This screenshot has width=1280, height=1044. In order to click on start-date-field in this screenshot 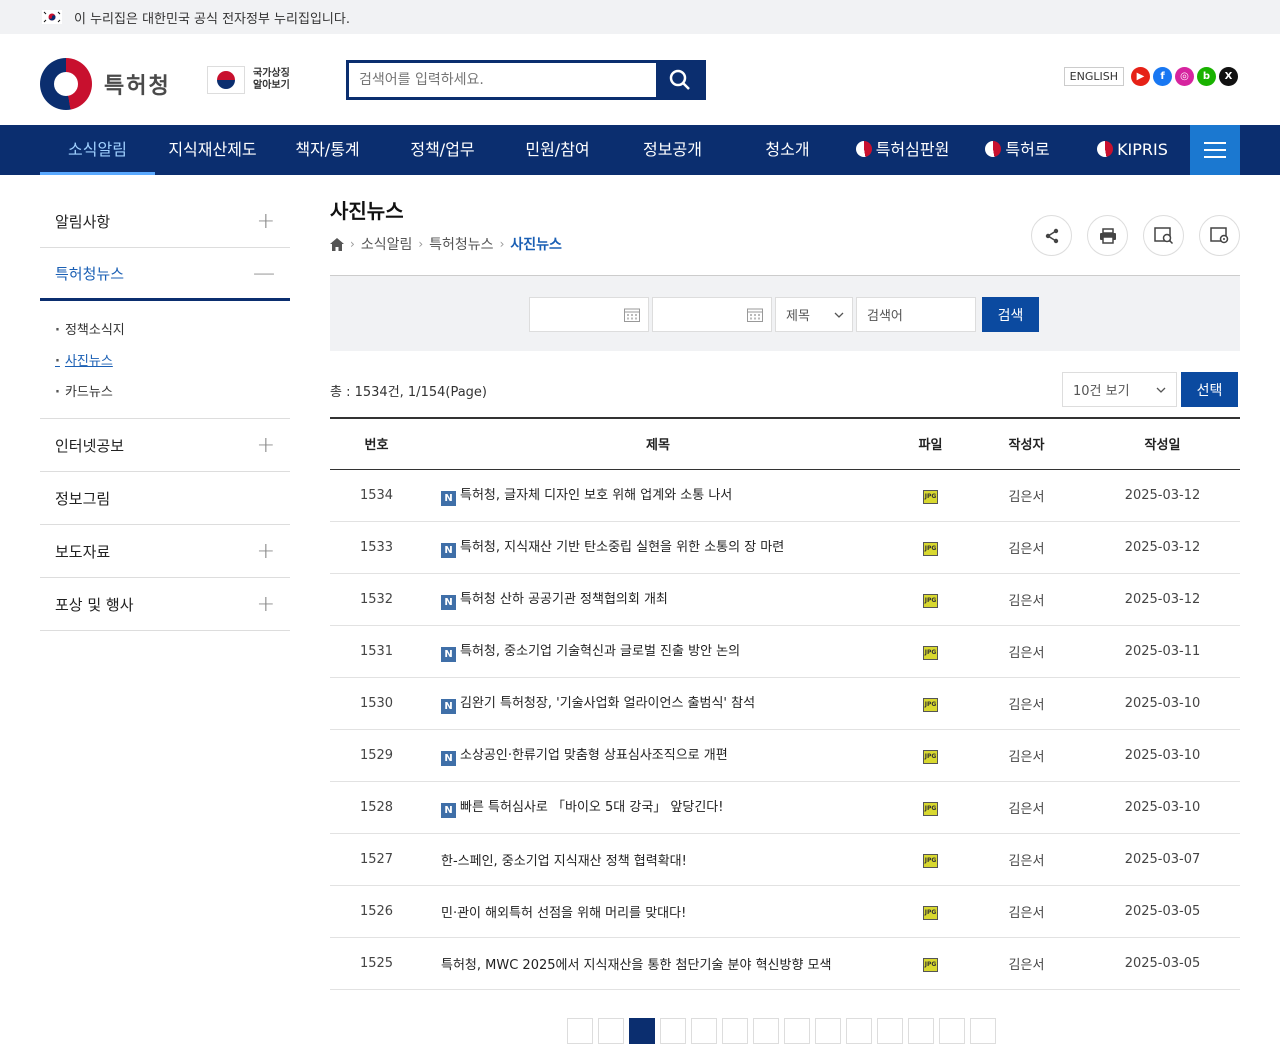, I will do `click(589, 314)`.